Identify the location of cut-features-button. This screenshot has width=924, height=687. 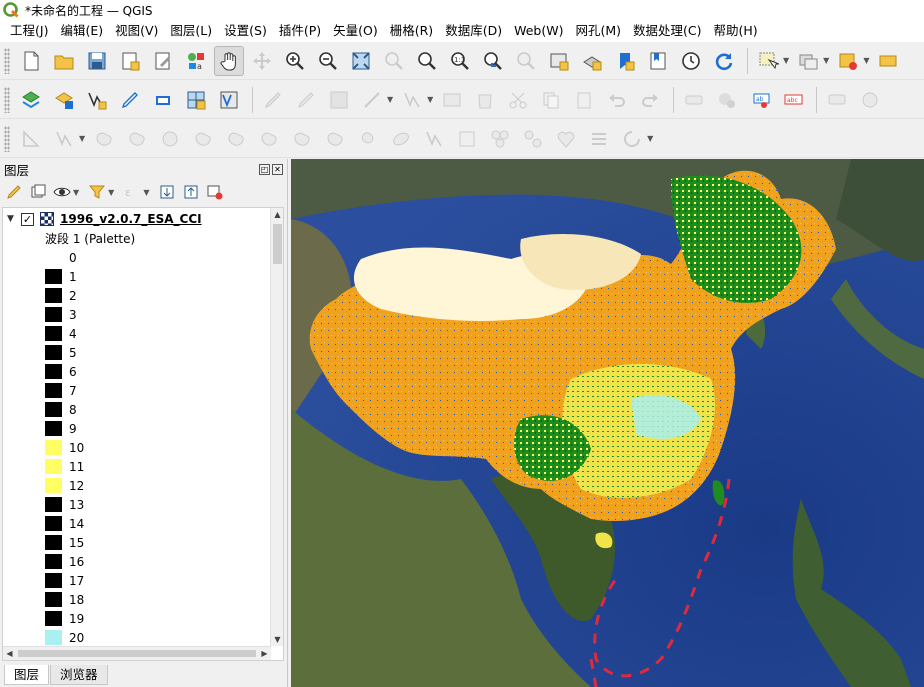
(518, 100).